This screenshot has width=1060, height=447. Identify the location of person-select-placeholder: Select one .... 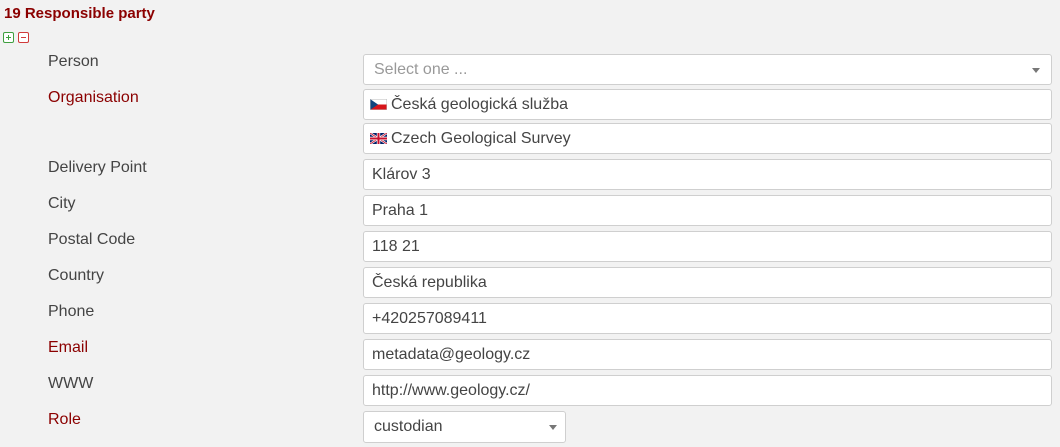
(421, 69).